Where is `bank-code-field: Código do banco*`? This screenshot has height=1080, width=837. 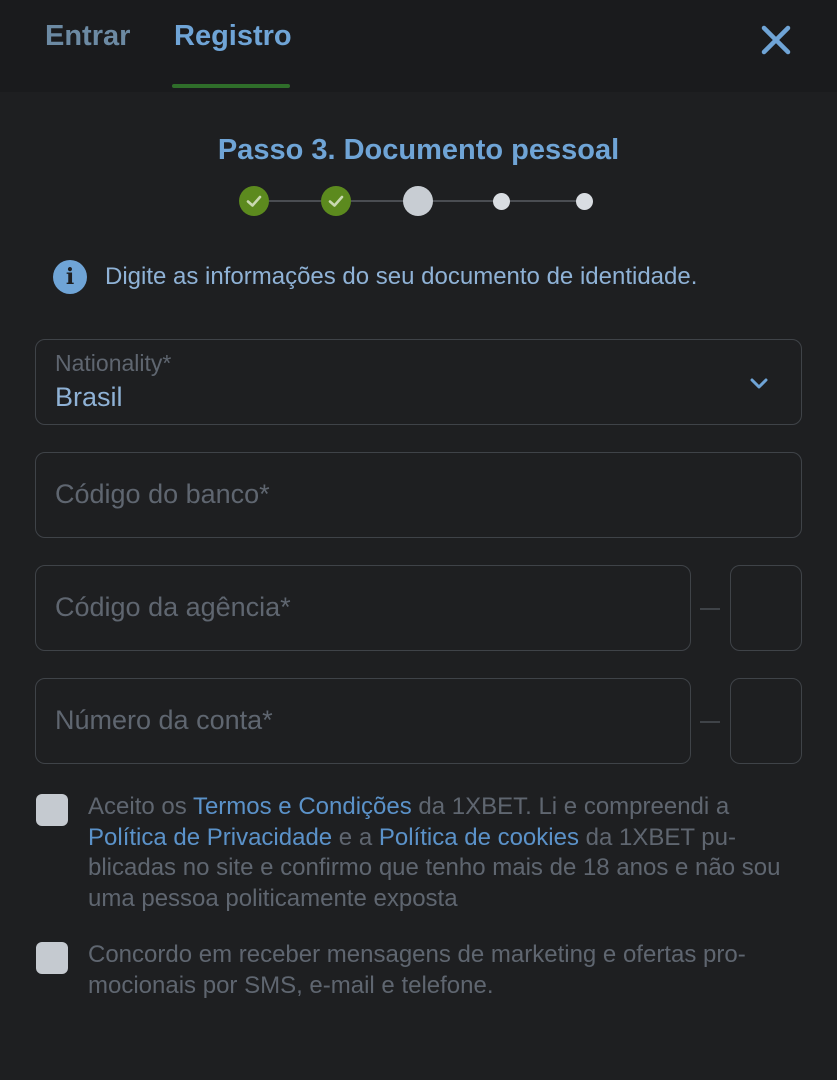
bank-code-field: Código do banco* is located at coordinates (418, 495).